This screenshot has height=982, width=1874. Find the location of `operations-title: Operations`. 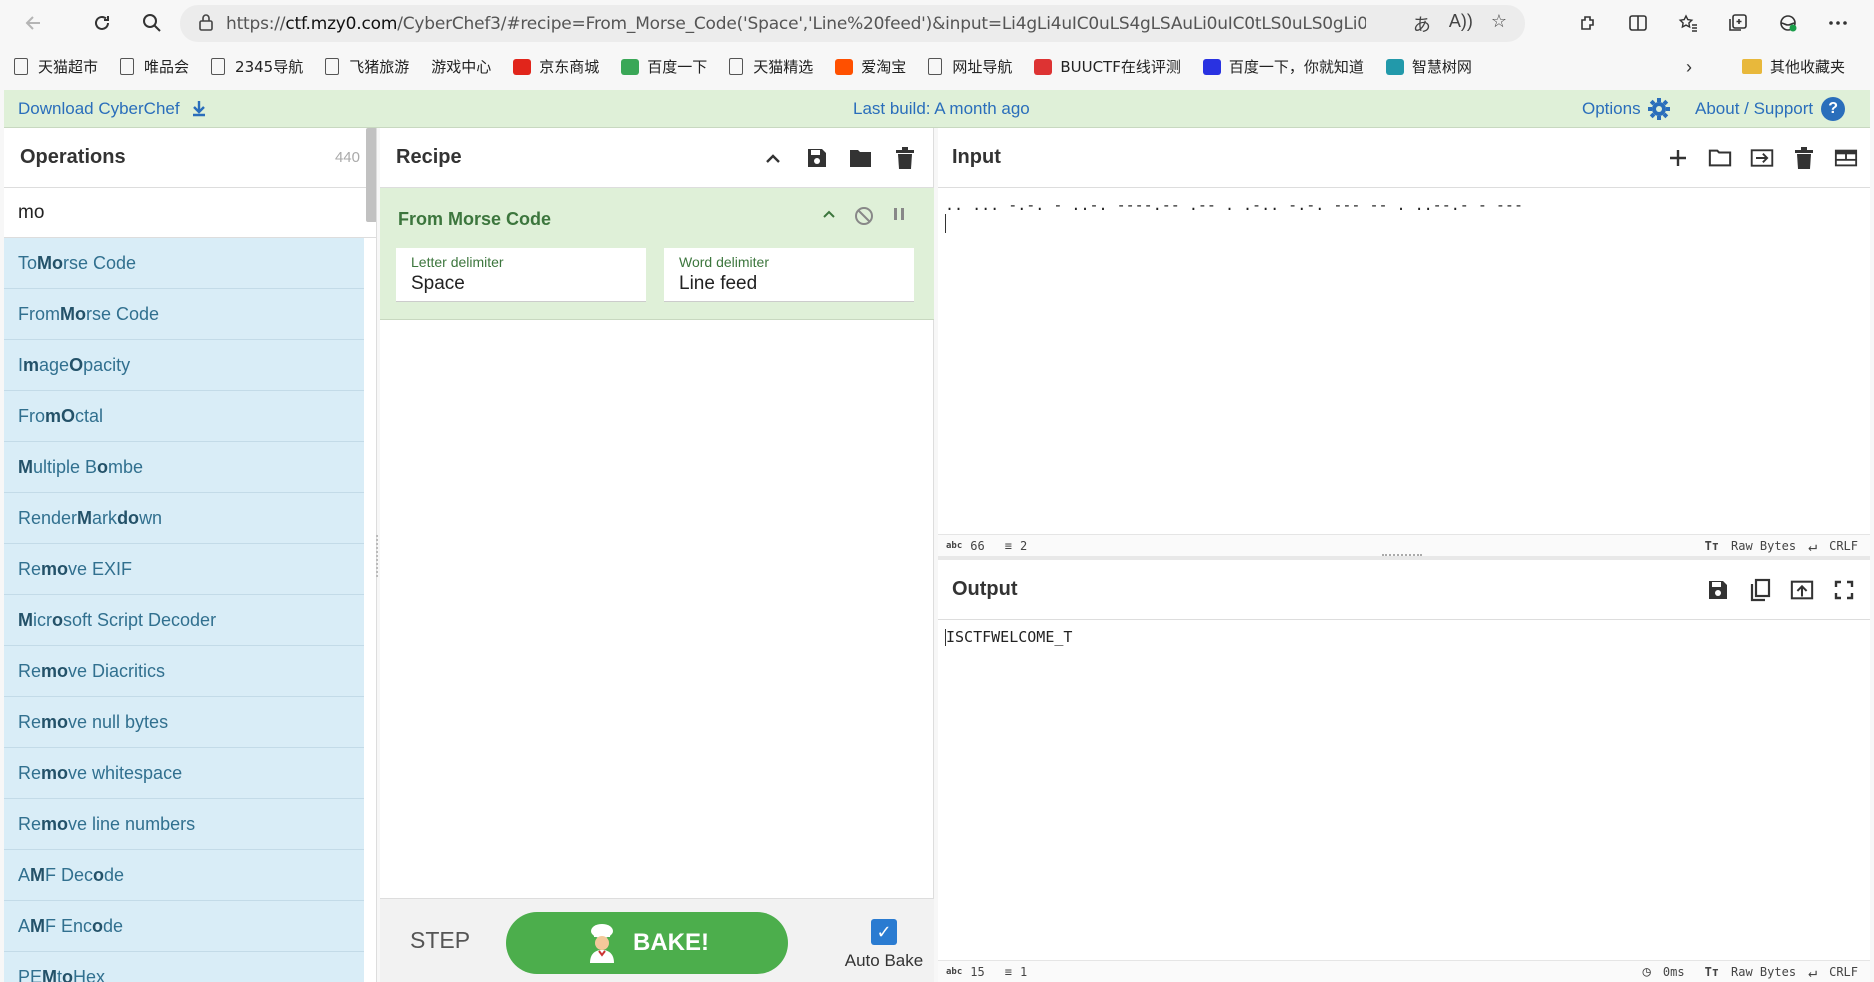

operations-title: Operations is located at coordinates (73, 157).